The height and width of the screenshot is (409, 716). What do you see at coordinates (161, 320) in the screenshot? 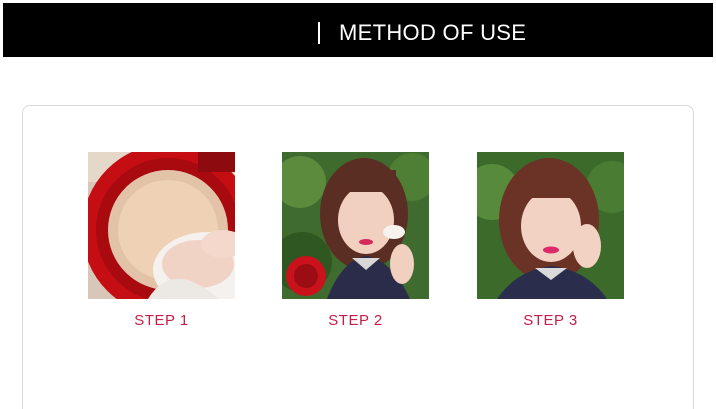
I see `step-label: STEP 1` at bounding box center [161, 320].